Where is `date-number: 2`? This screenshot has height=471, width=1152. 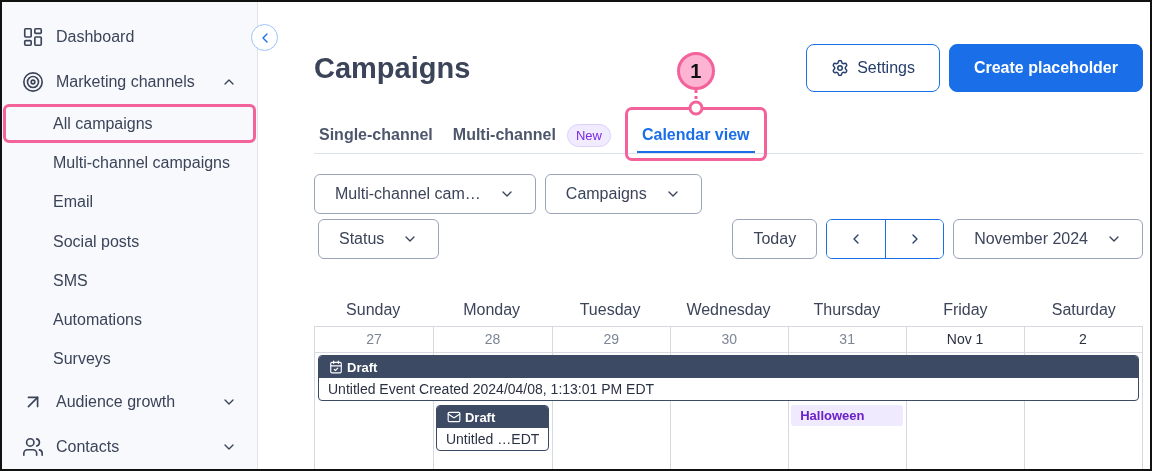 date-number: 2 is located at coordinates (1083, 340).